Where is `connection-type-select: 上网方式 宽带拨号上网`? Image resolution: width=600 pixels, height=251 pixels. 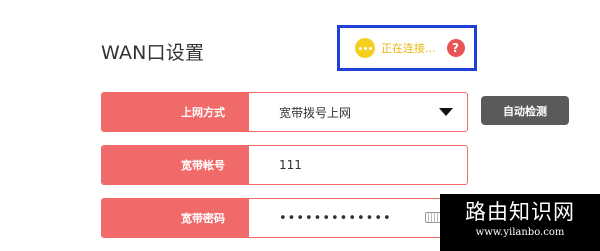 connection-type-select: 上网方式 宽带拨号上网 is located at coordinates (284, 112).